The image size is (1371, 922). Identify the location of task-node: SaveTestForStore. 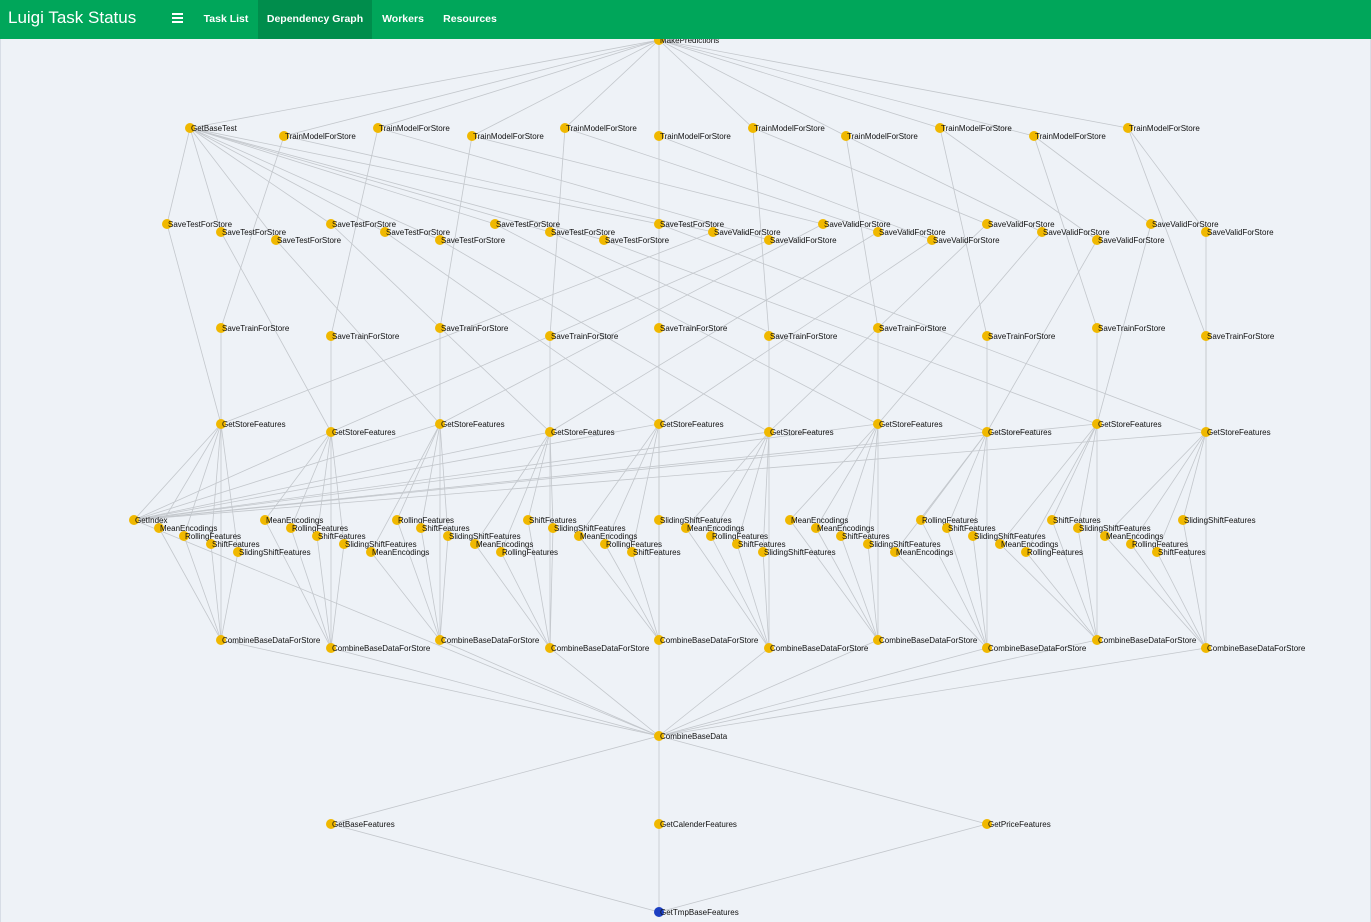
(470, 240).